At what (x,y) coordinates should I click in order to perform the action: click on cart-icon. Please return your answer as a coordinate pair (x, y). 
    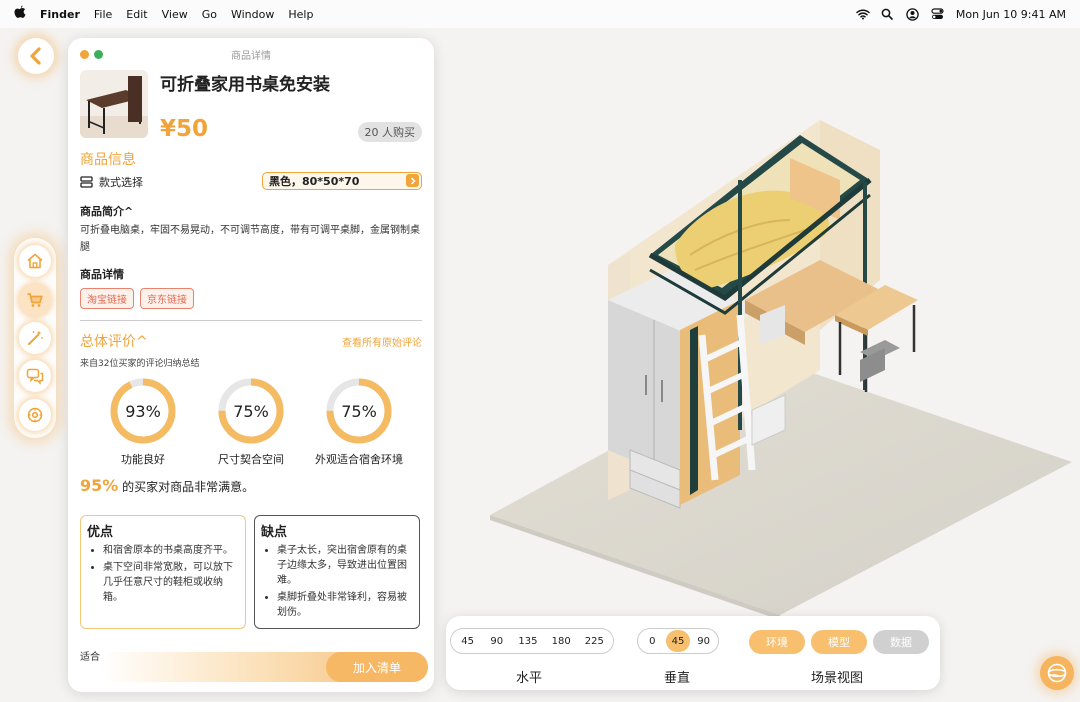
    Looking at the image, I should click on (35, 299).